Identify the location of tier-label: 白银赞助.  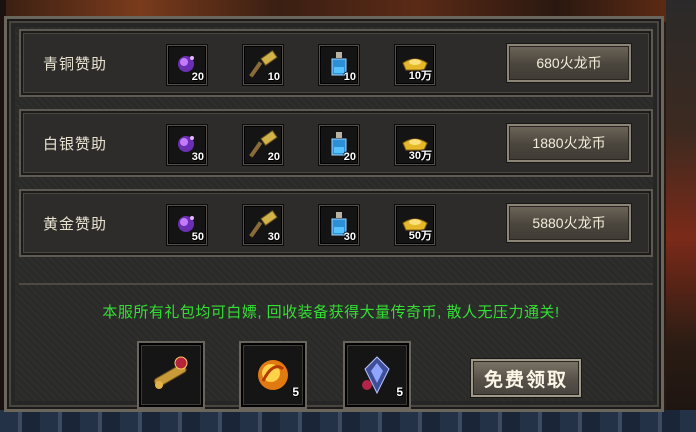
(75, 144).